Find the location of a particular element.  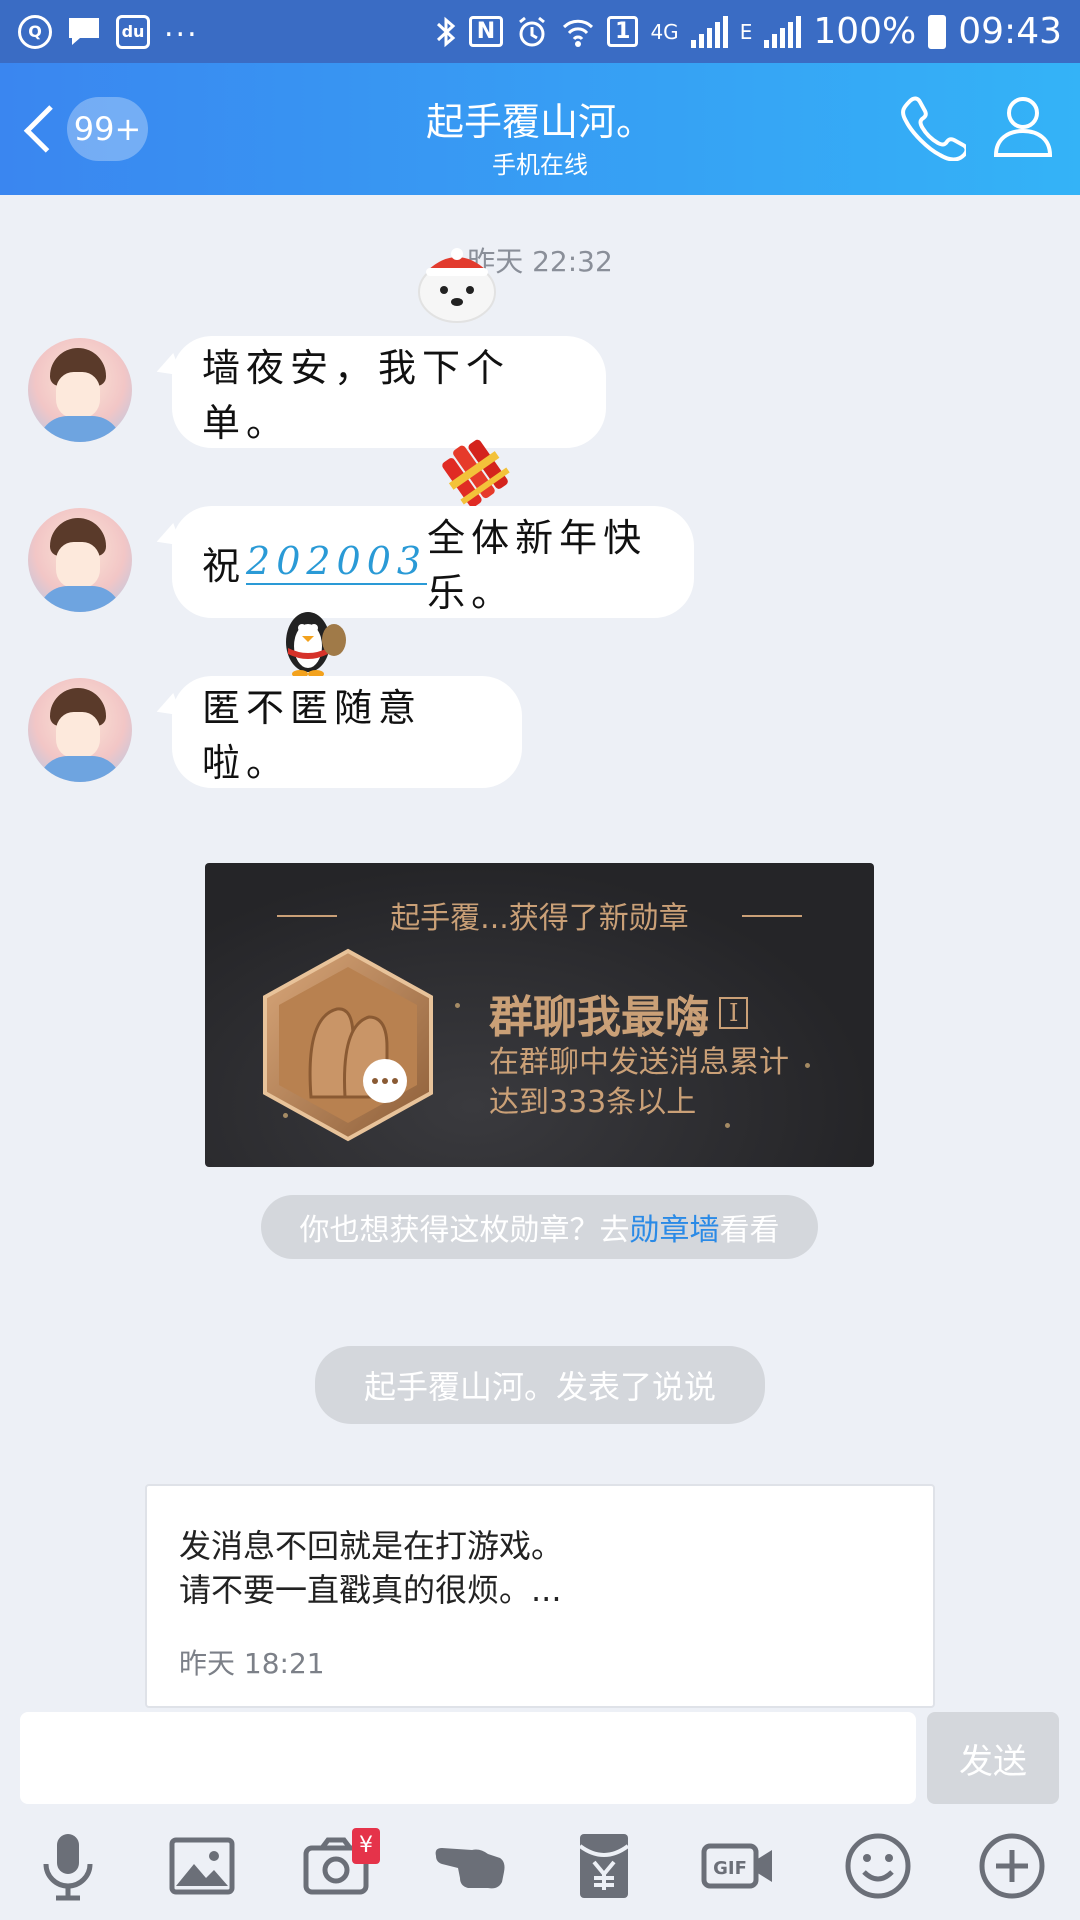

gif-icon: GIF is located at coordinates (738, 1866).